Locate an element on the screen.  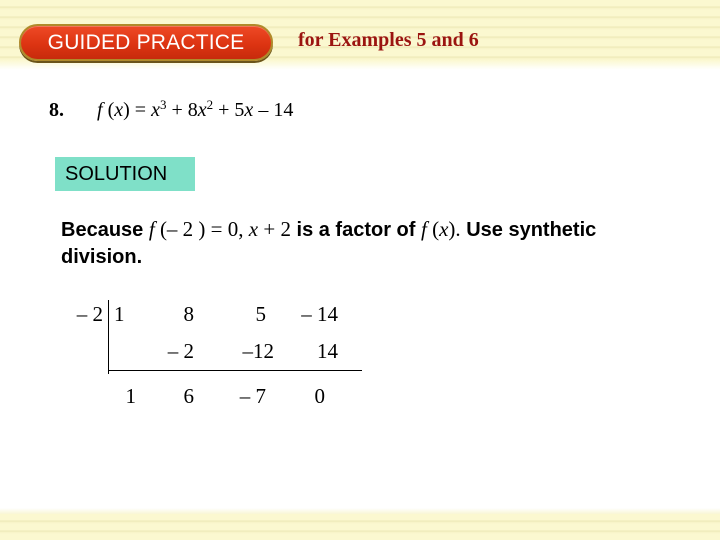
solution-label: SOLUTION is located at coordinates (116, 173).